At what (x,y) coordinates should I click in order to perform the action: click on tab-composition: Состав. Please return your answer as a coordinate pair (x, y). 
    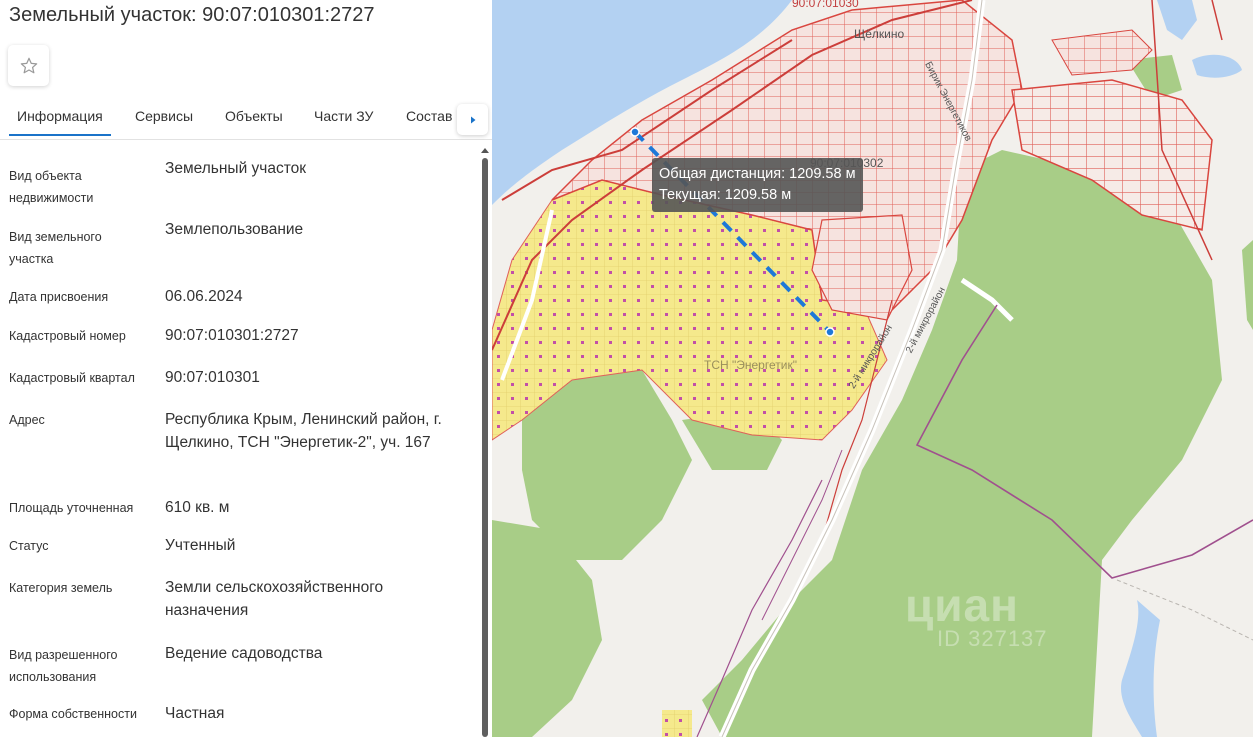
    Looking at the image, I should click on (429, 116).